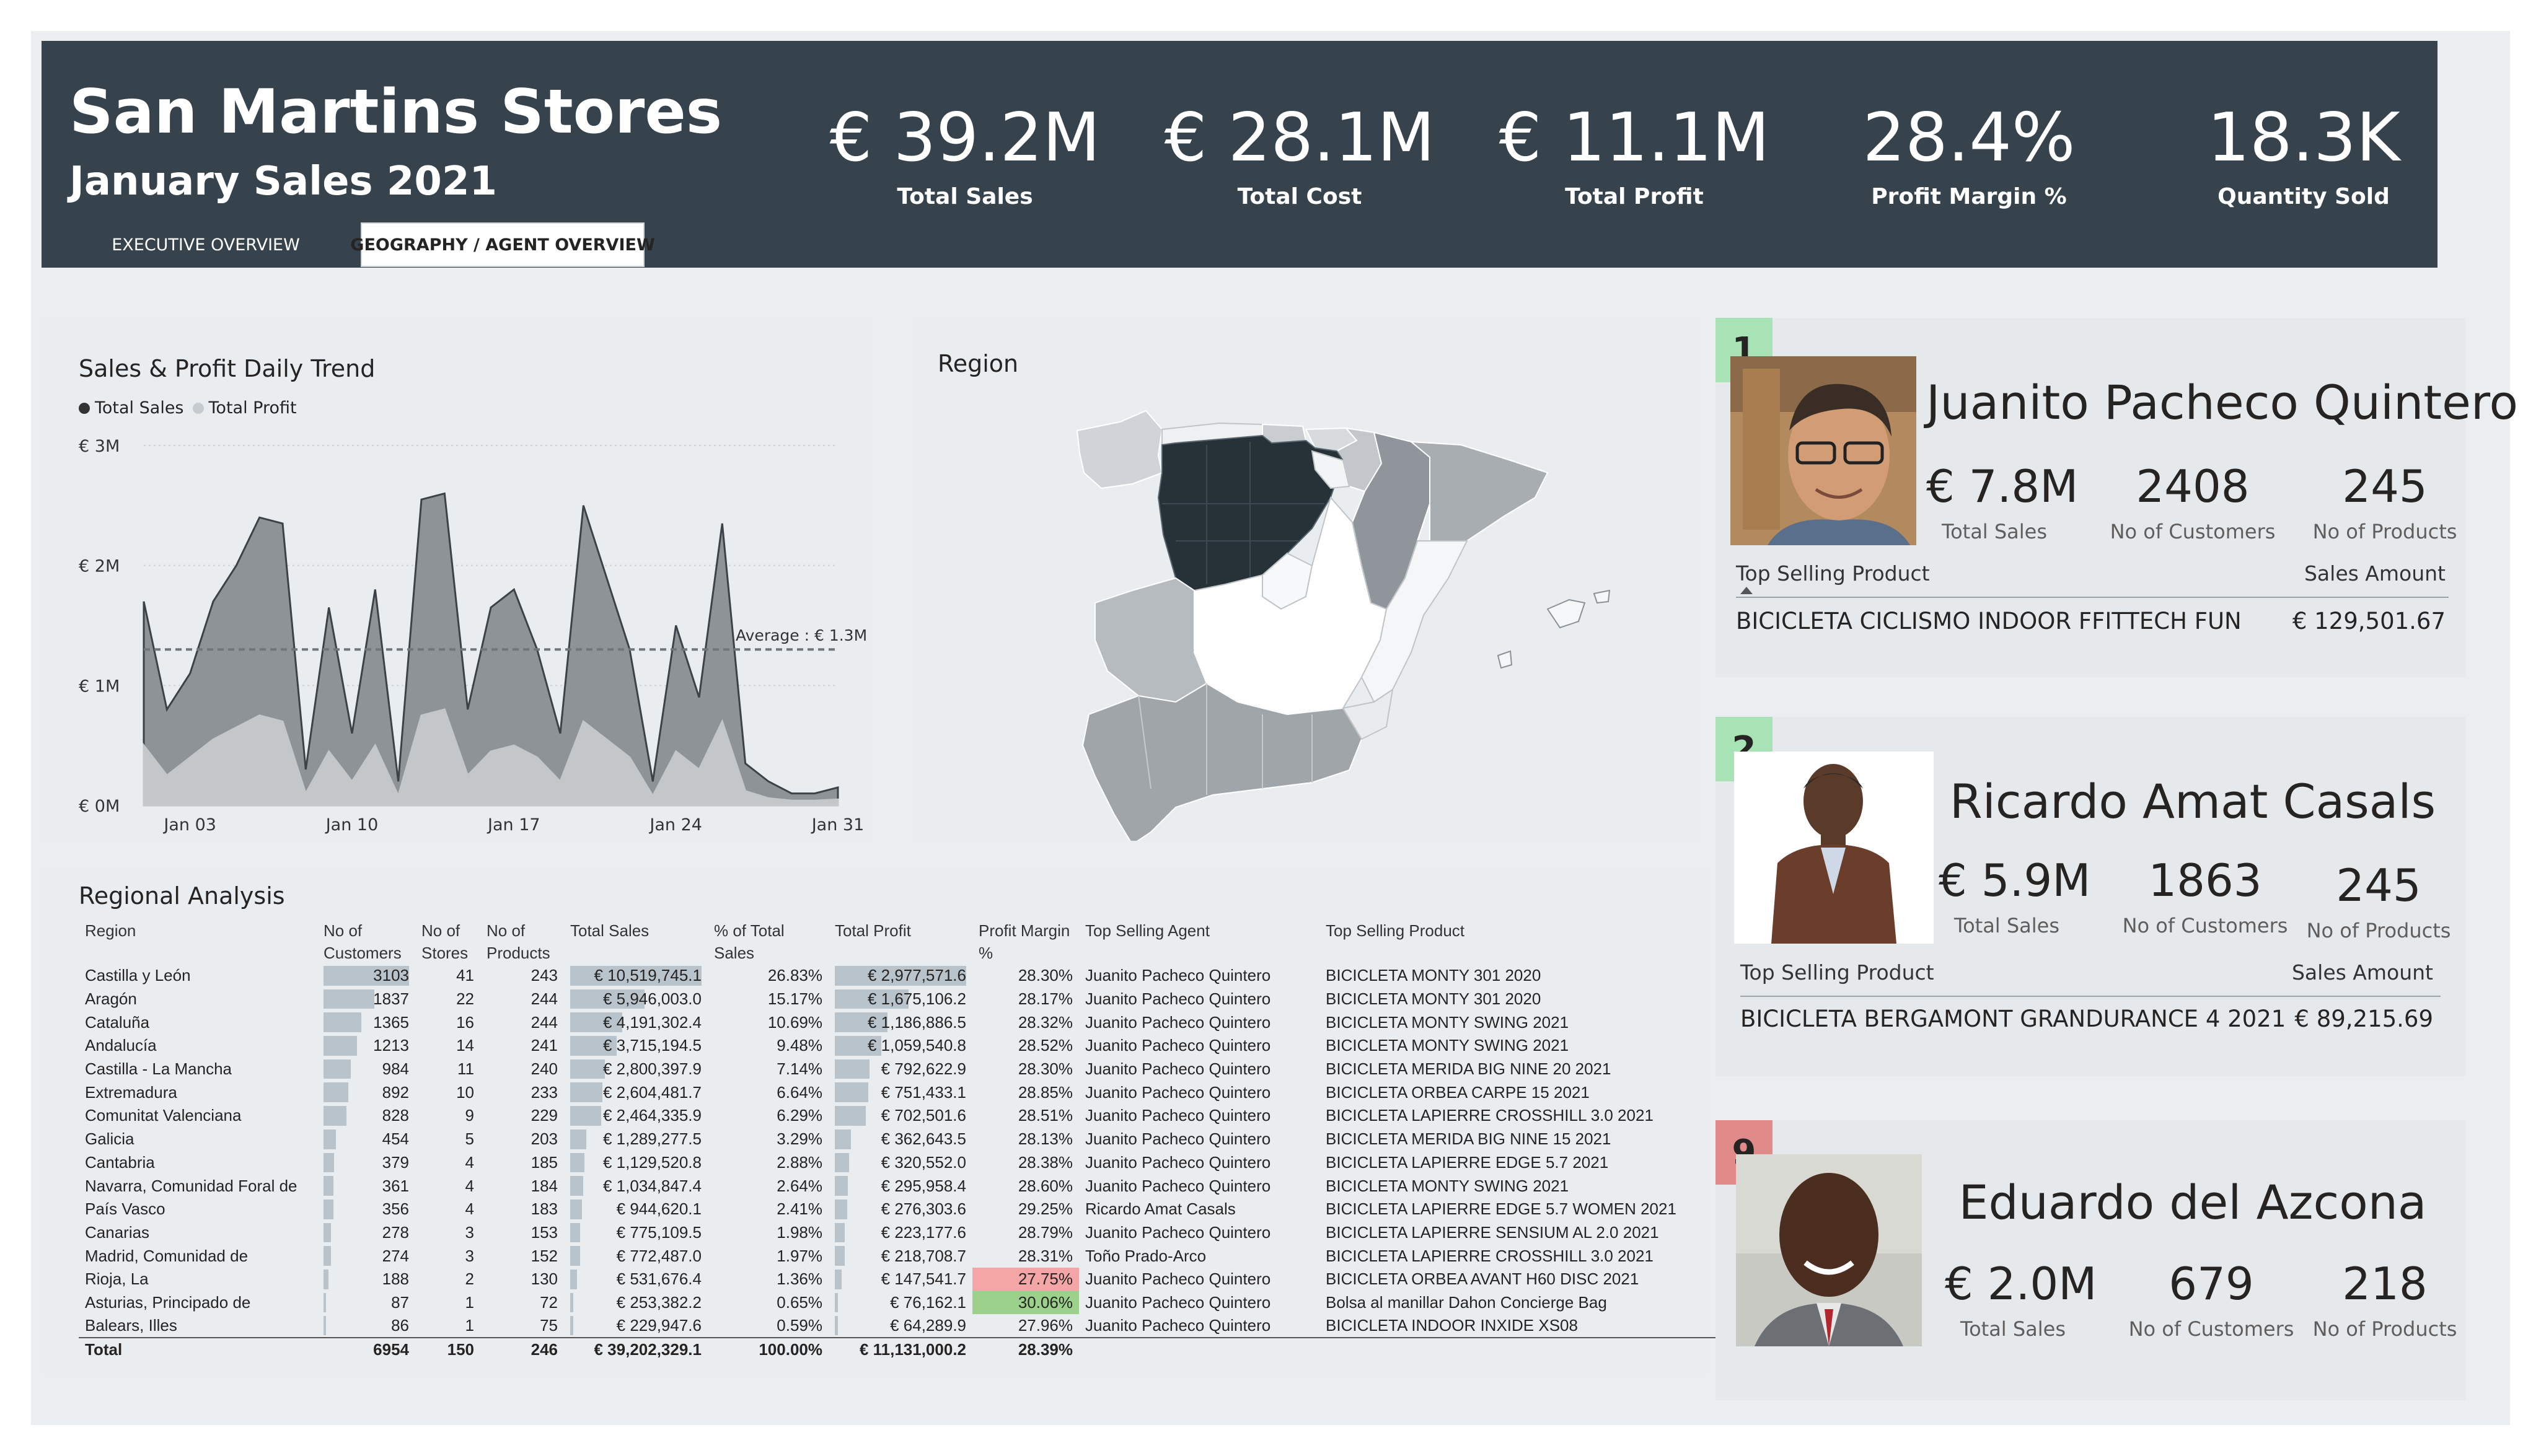 The height and width of the screenshot is (1456, 2541). I want to click on table-cell: 152, so click(522, 1256).